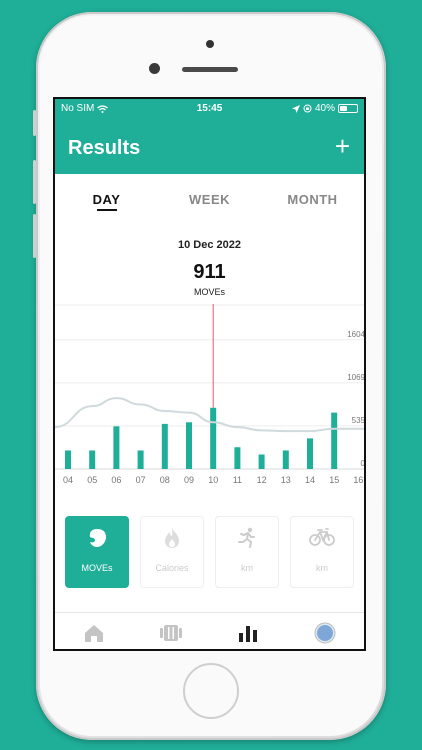 The width and height of the screenshot is (422, 750). Describe the element at coordinates (106, 210) in the screenshot. I see `active-tab-indicator` at that location.